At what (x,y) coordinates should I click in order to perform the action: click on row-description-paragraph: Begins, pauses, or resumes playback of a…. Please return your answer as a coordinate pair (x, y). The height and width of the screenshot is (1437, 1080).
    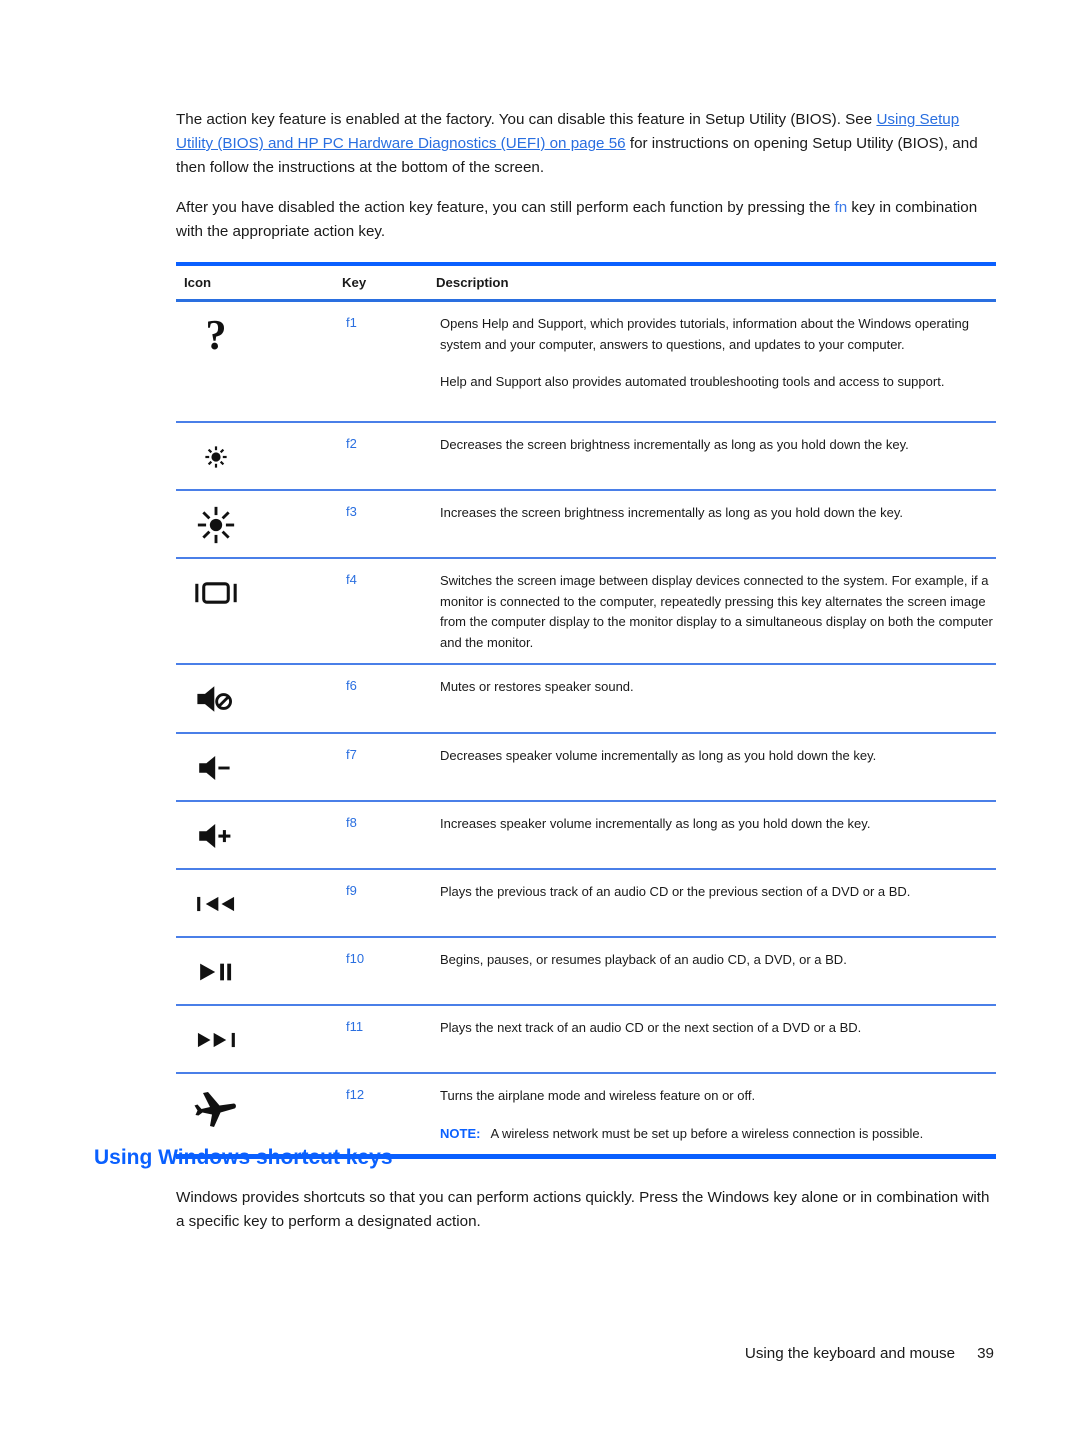
    Looking at the image, I should click on (643, 959).